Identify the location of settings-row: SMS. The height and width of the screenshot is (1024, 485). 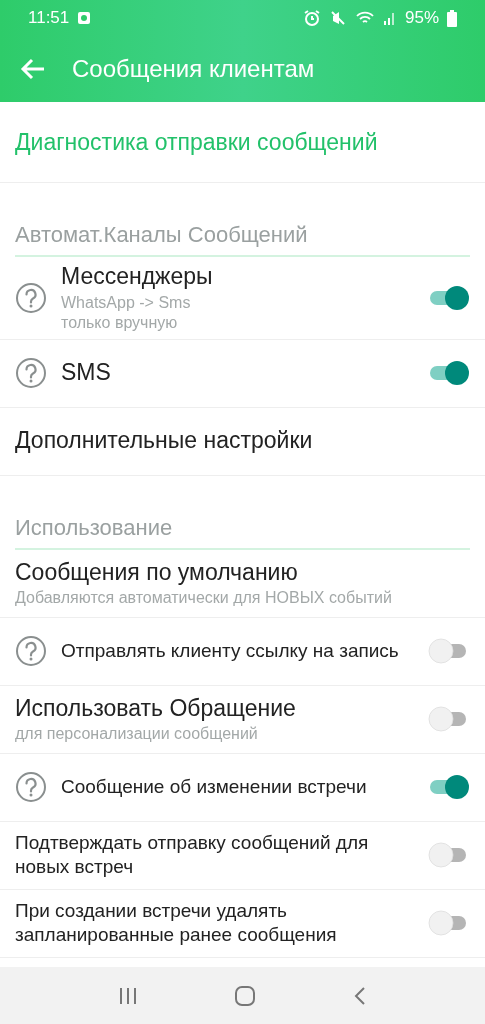
(242, 373).